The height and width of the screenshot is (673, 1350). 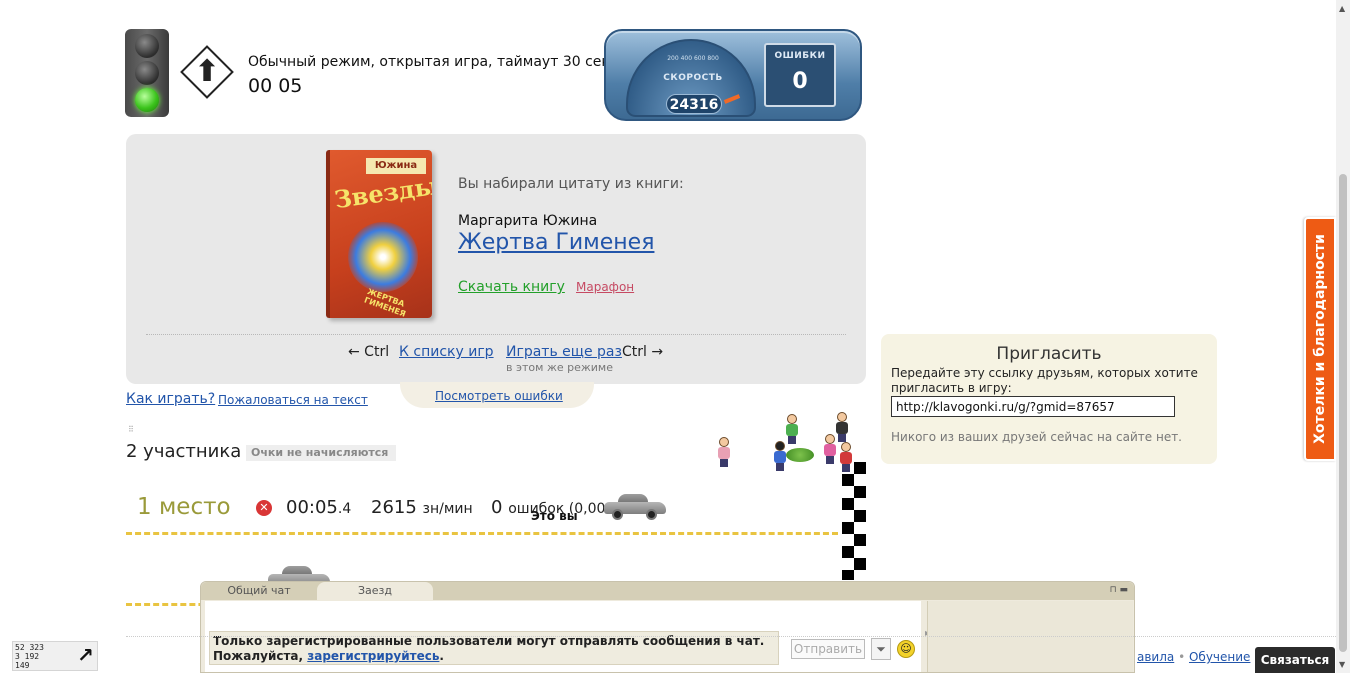 What do you see at coordinates (1219, 657) in the screenshot?
I see `training-link: Обучение` at bounding box center [1219, 657].